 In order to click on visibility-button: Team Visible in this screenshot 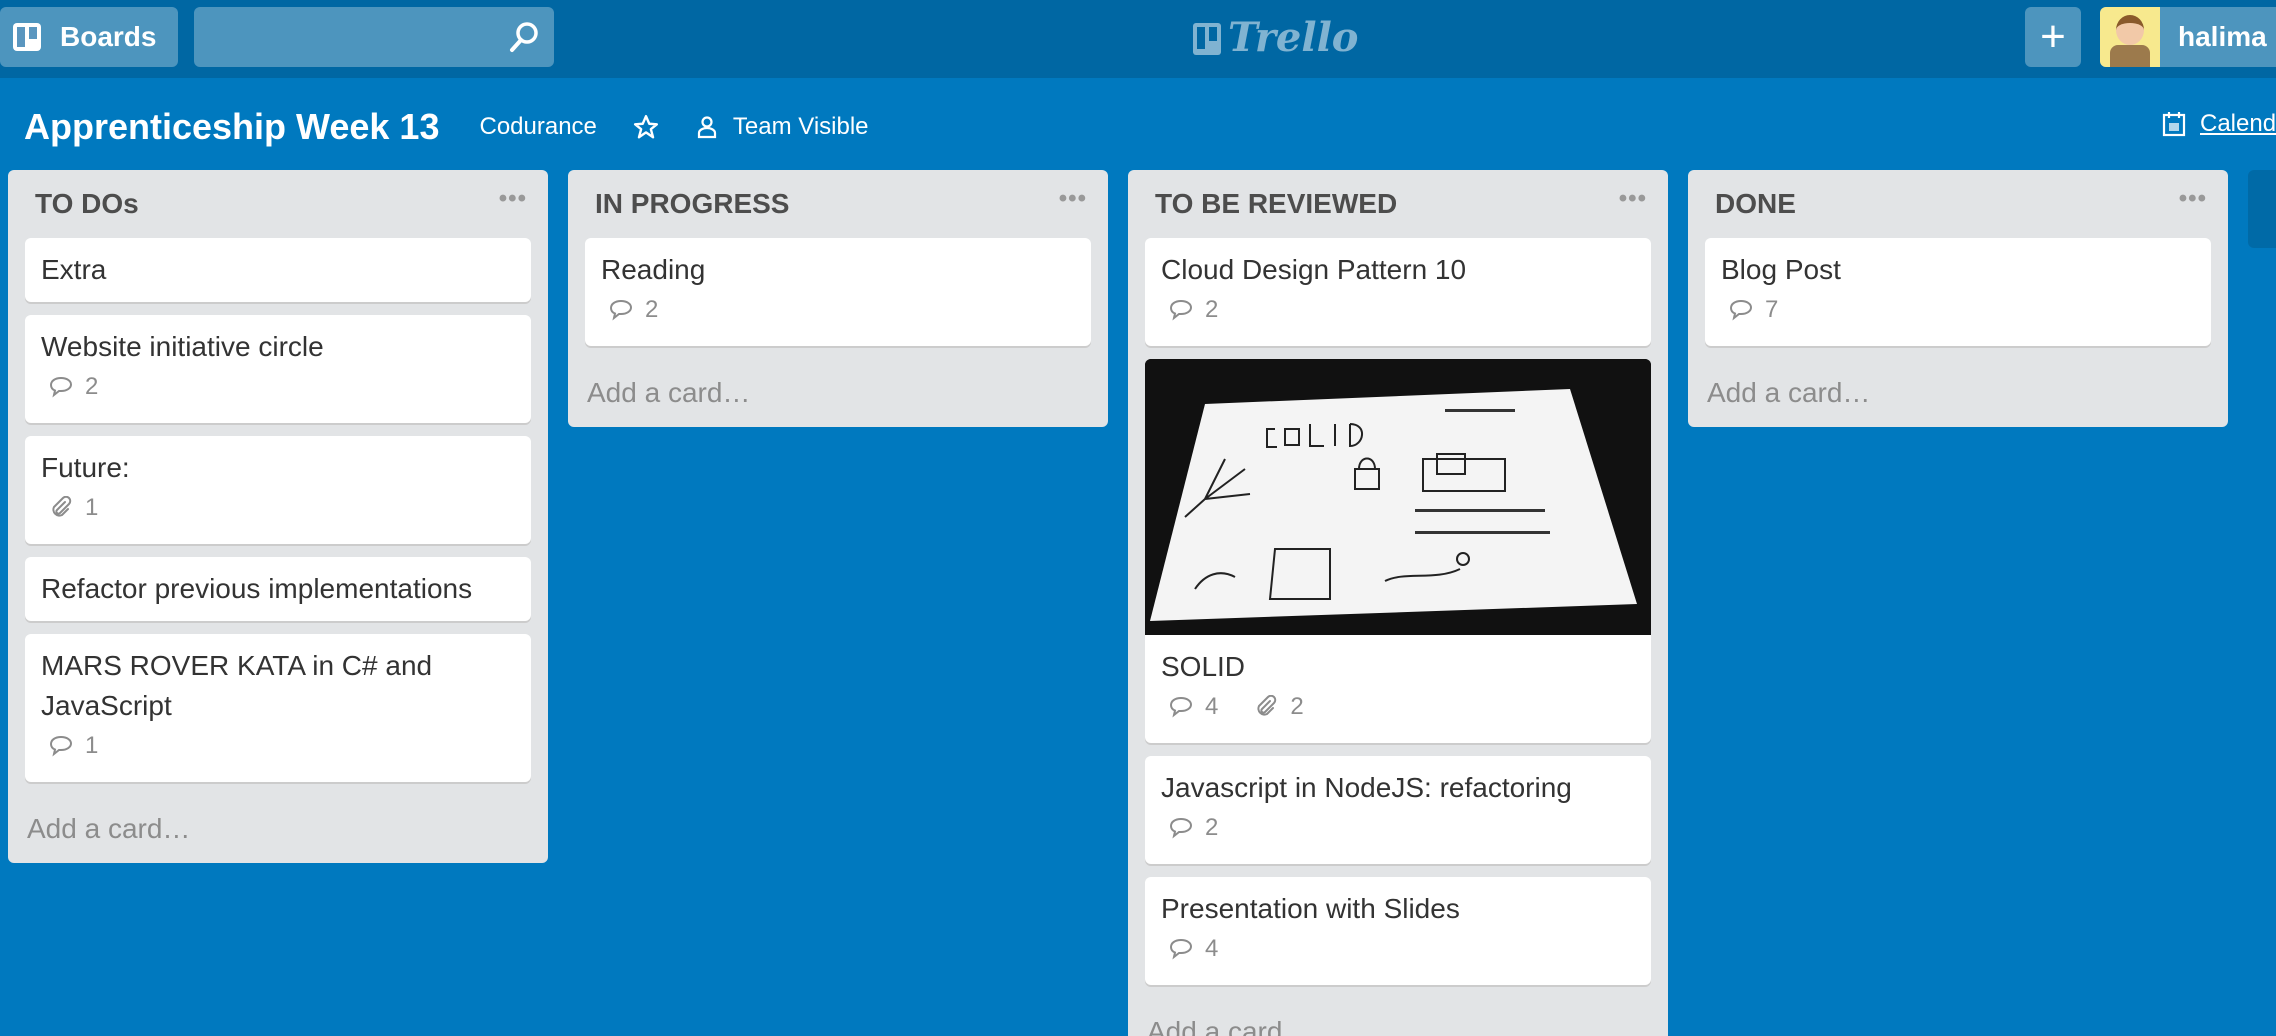, I will do `click(782, 127)`.